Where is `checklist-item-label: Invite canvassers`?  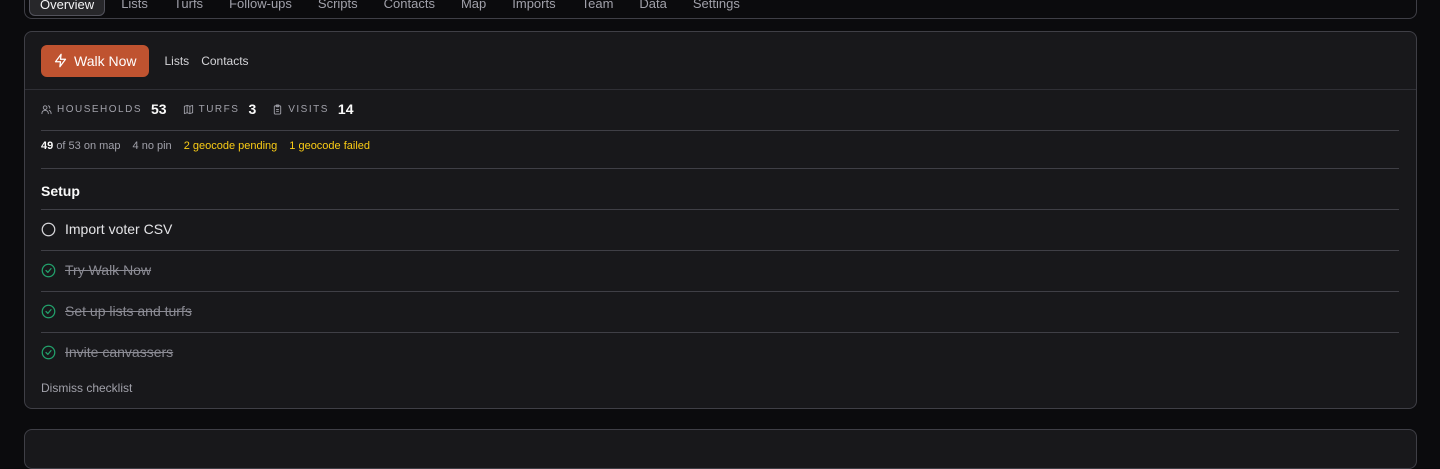 checklist-item-label: Invite canvassers is located at coordinates (119, 352).